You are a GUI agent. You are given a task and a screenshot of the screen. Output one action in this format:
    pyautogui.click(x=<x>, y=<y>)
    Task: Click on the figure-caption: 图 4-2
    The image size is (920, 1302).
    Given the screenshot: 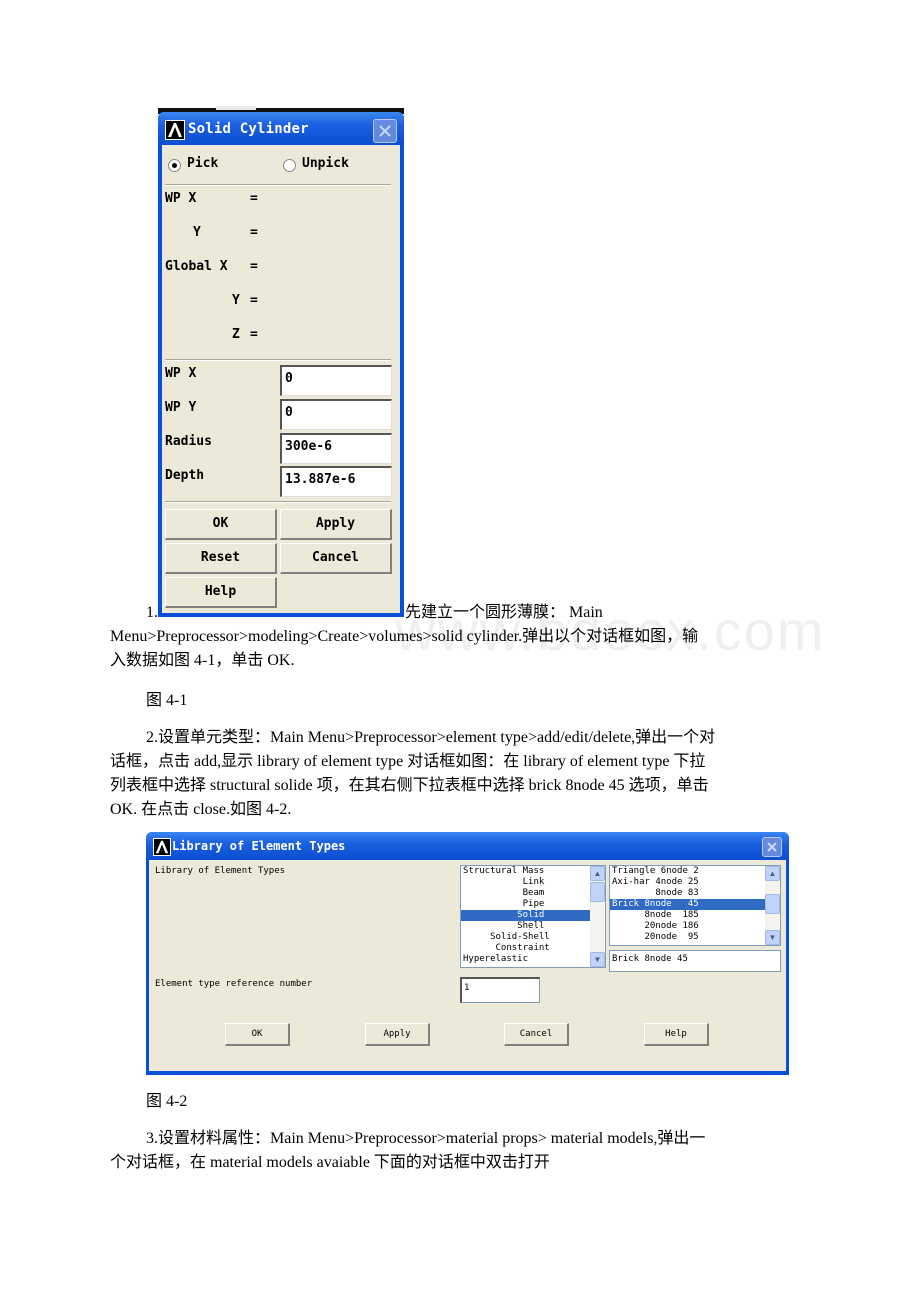 What is the action you would take?
    pyautogui.click(x=167, y=1101)
    